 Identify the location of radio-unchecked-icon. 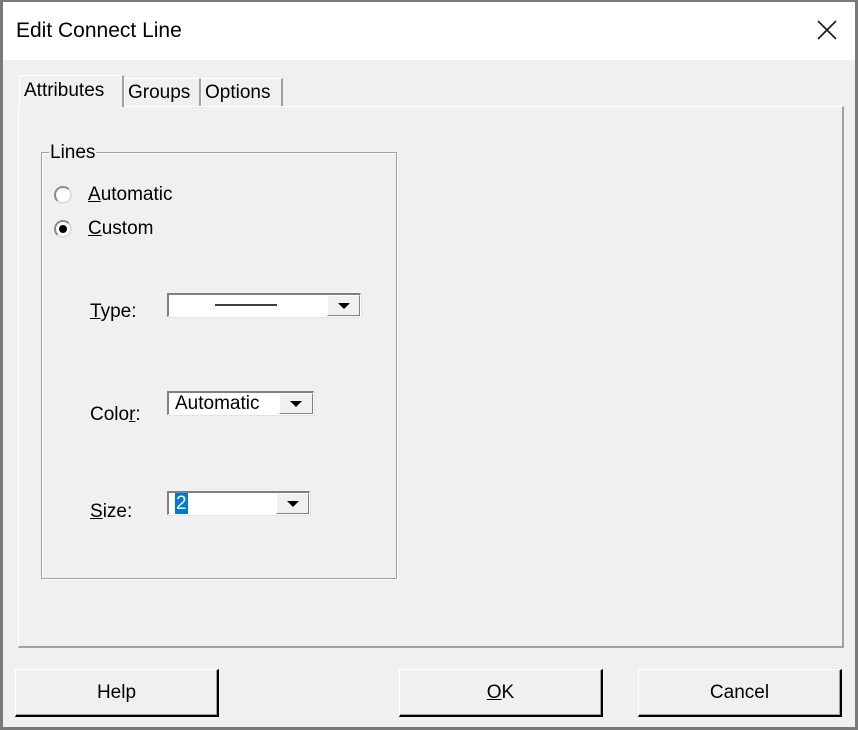
(63, 195).